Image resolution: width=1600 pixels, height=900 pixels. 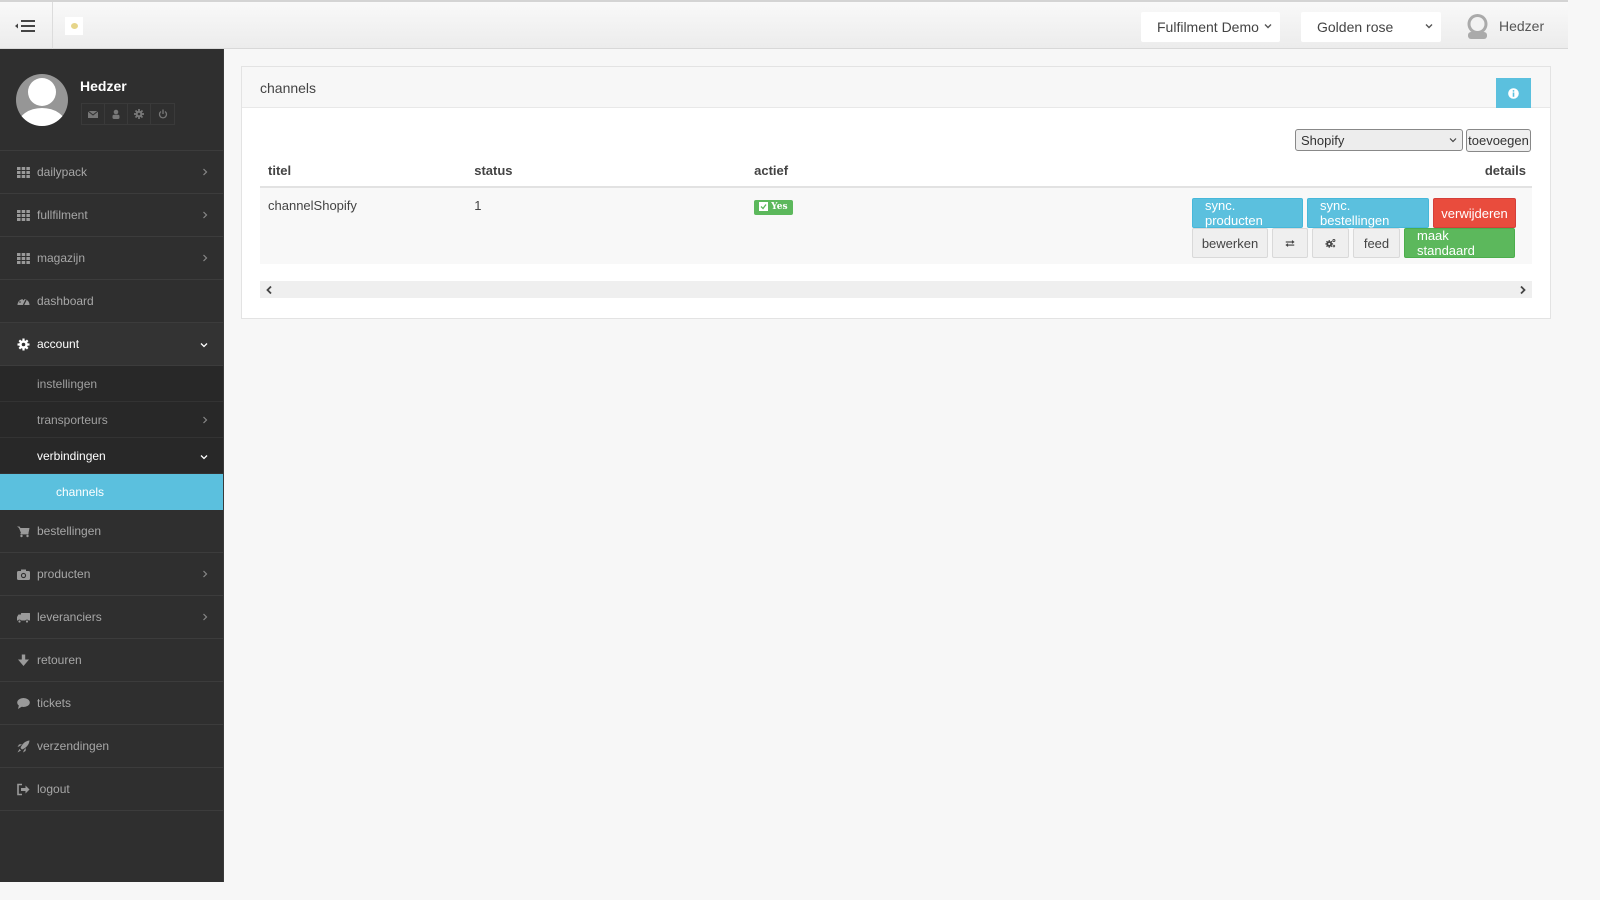 I want to click on power-icon, so click(x=162, y=114).